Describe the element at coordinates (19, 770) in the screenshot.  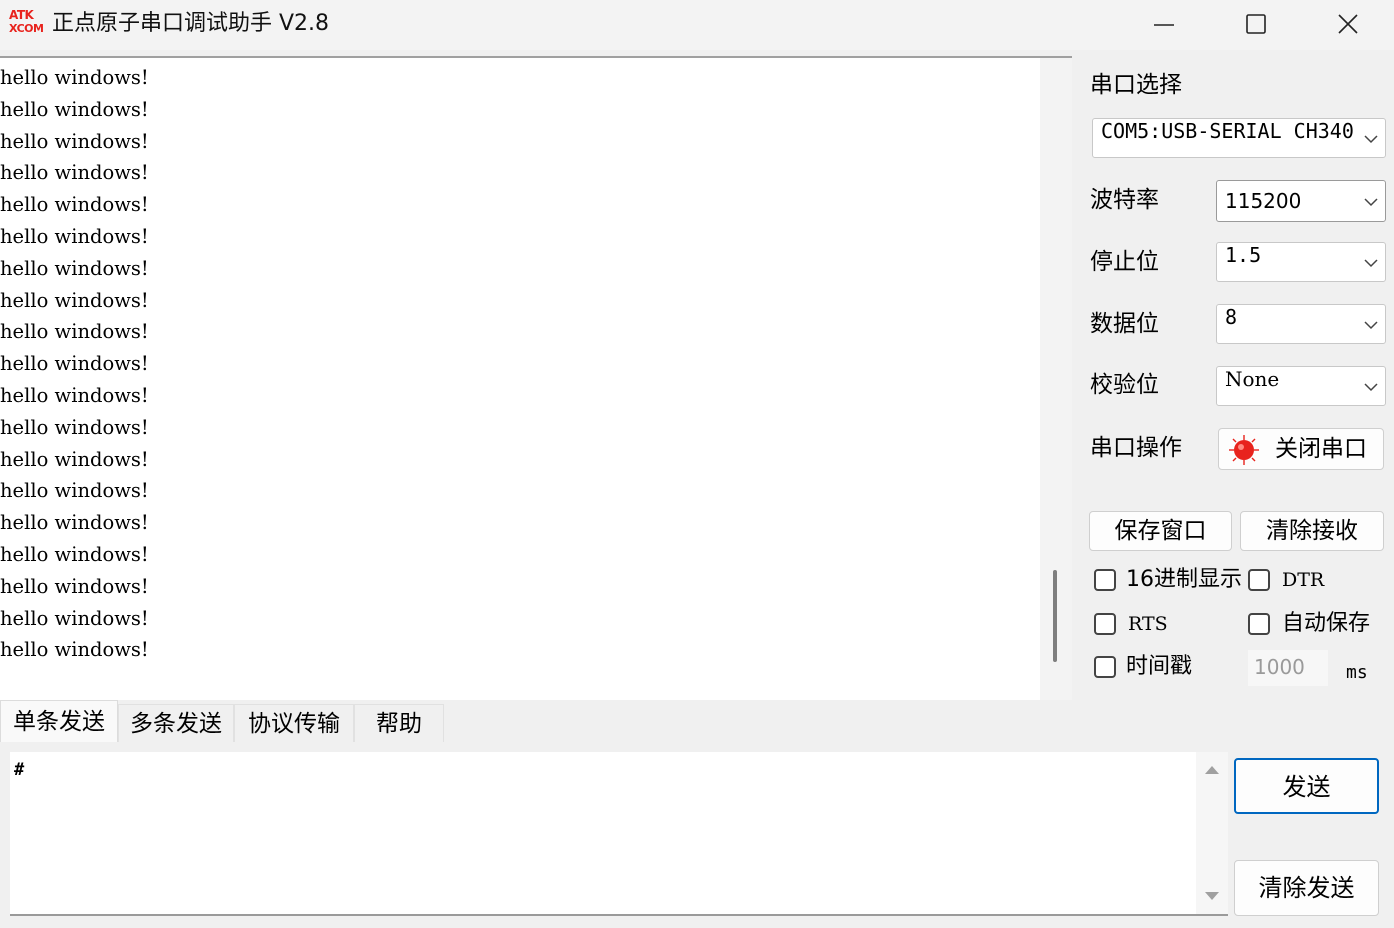
I see `send-input-text: #` at that location.